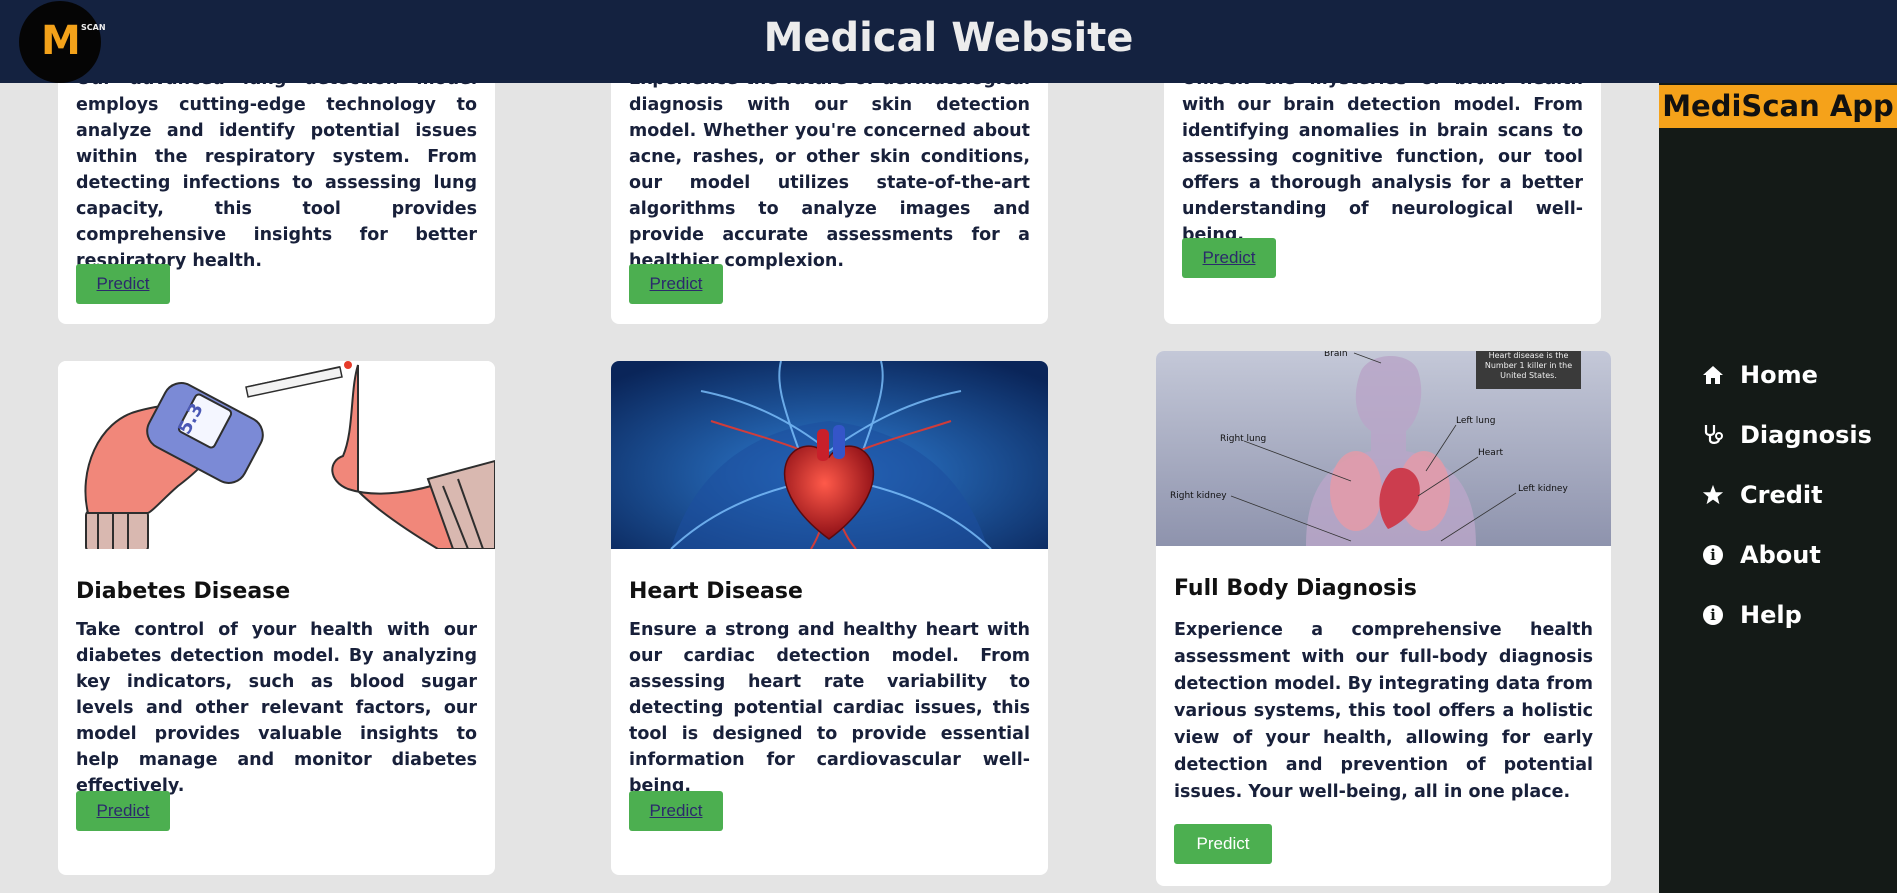 The image size is (1897, 893). I want to click on label-left-lung: Left lung, so click(1475, 421).